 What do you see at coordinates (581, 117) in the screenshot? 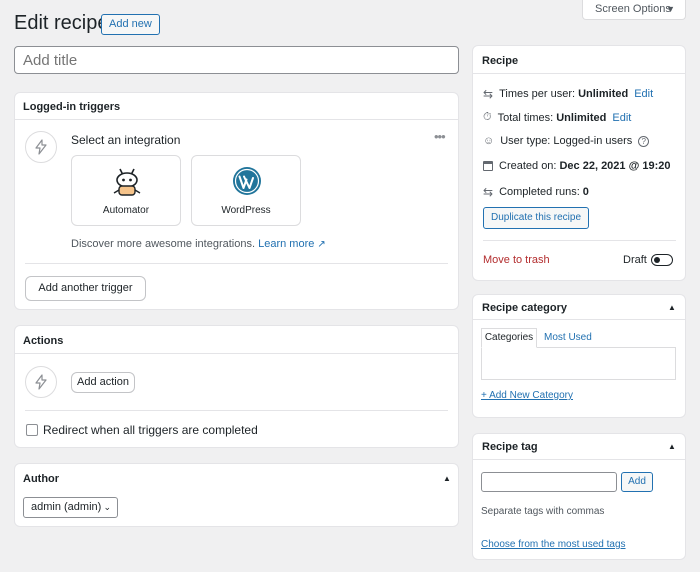
I see `total-times-value: Unlimited` at bounding box center [581, 117].